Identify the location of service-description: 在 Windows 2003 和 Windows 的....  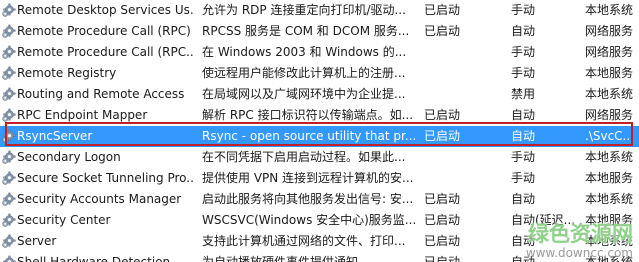
(304, 52).